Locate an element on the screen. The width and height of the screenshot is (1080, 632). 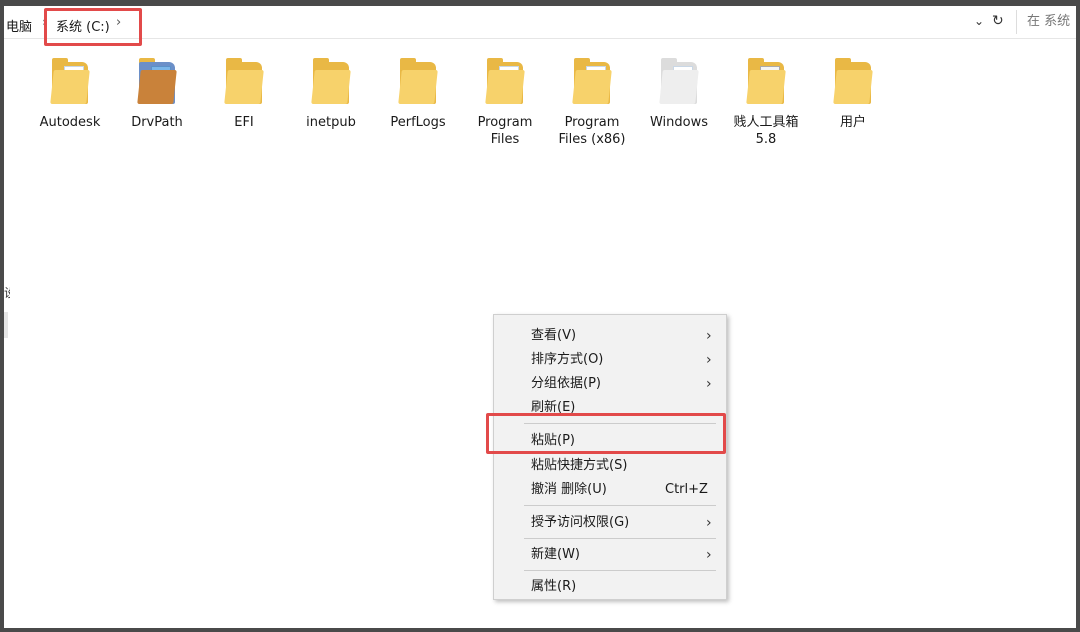
folder-label: inetpub is located at coordinates (331, 122).